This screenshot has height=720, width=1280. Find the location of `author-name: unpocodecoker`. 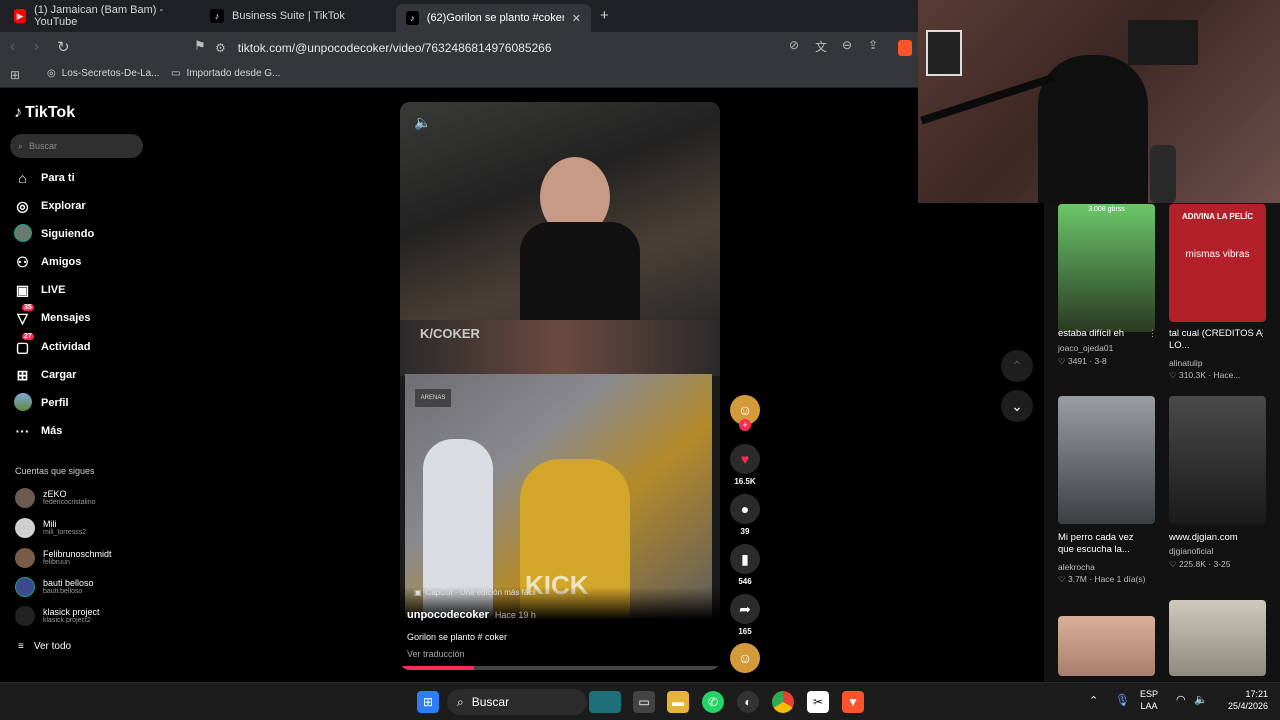

author-name: unpocodecoker is located at coordinates (448, 615).